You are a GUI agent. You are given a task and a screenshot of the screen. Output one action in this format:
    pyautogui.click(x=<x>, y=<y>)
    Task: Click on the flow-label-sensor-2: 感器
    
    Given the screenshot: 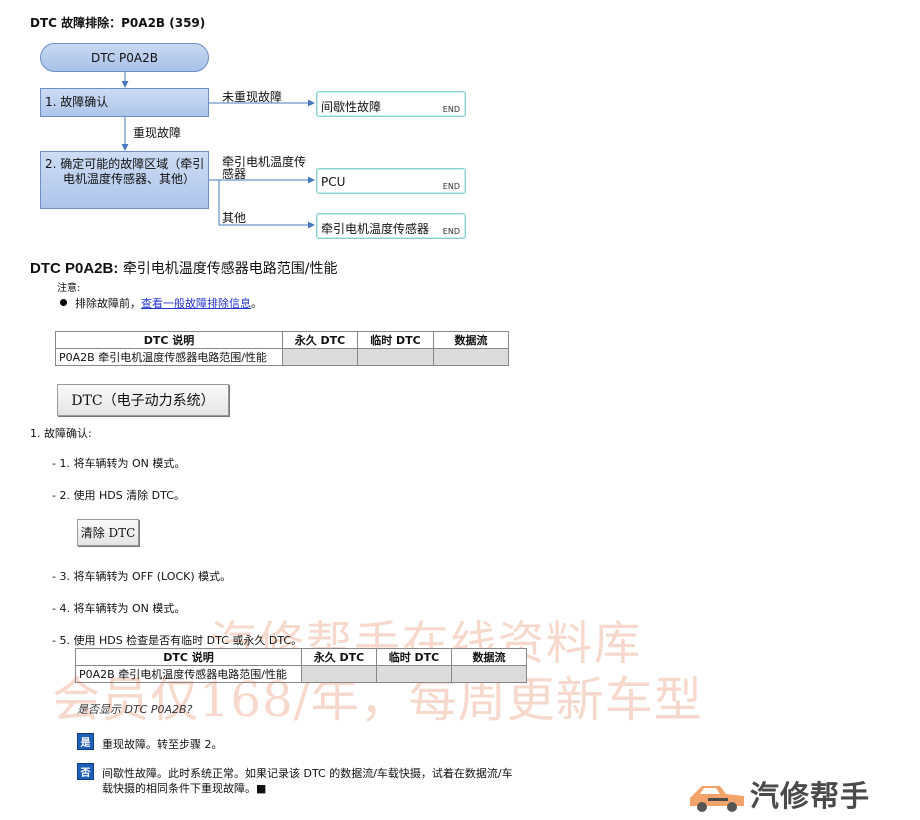 What is the action you would take?
    pyautogui.click(x=234, y=174)
    